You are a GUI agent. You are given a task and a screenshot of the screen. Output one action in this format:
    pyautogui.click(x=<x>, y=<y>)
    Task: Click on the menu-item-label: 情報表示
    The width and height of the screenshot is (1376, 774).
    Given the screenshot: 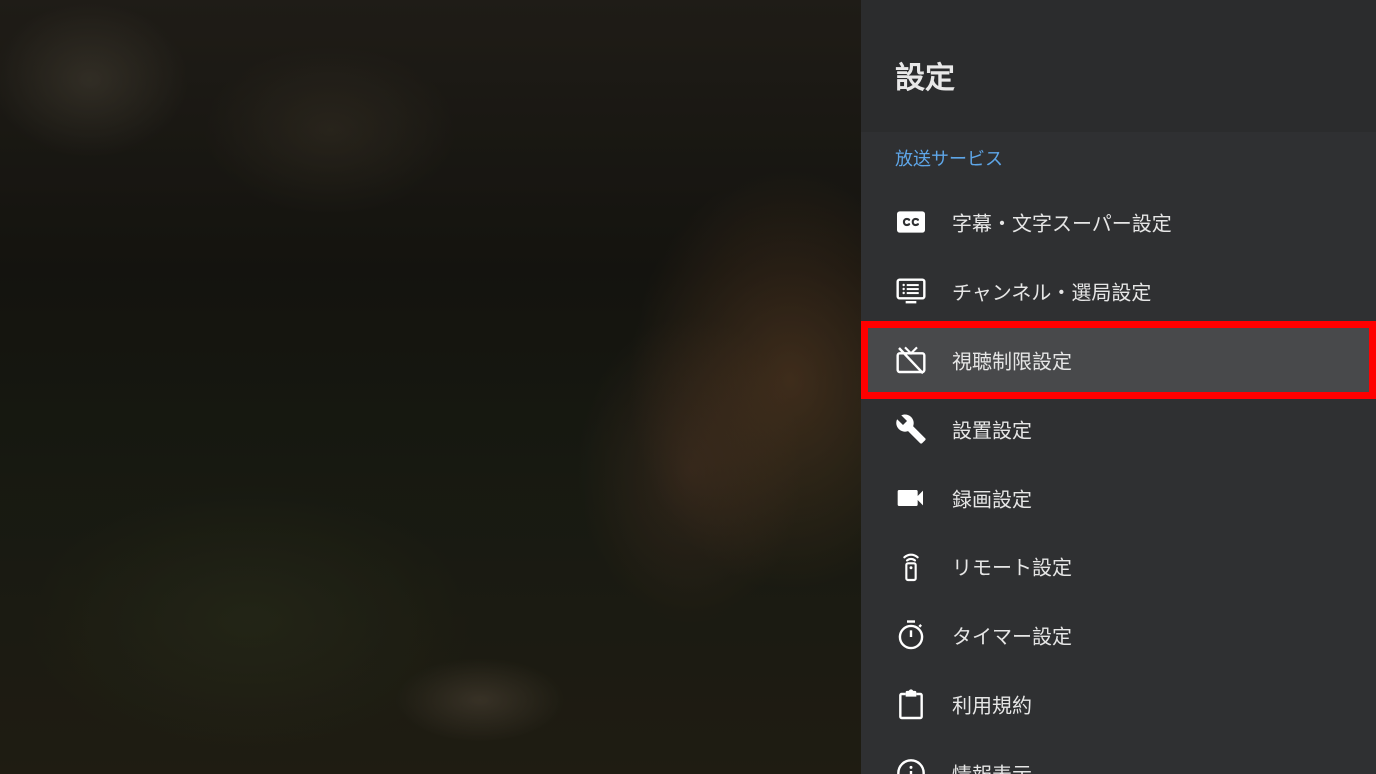 What is the action you would take?
    pyautogui.click(x=992, y=766)
    